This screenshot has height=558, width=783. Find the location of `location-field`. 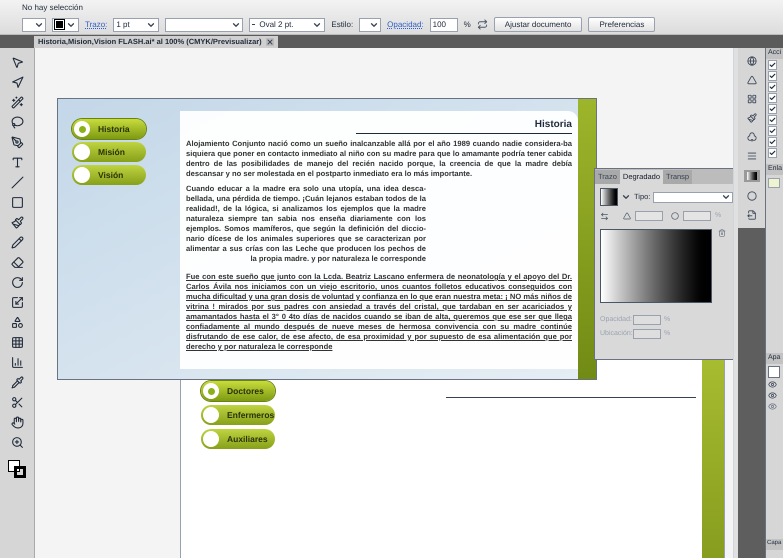

location-field is located at coordinates (647, 334).